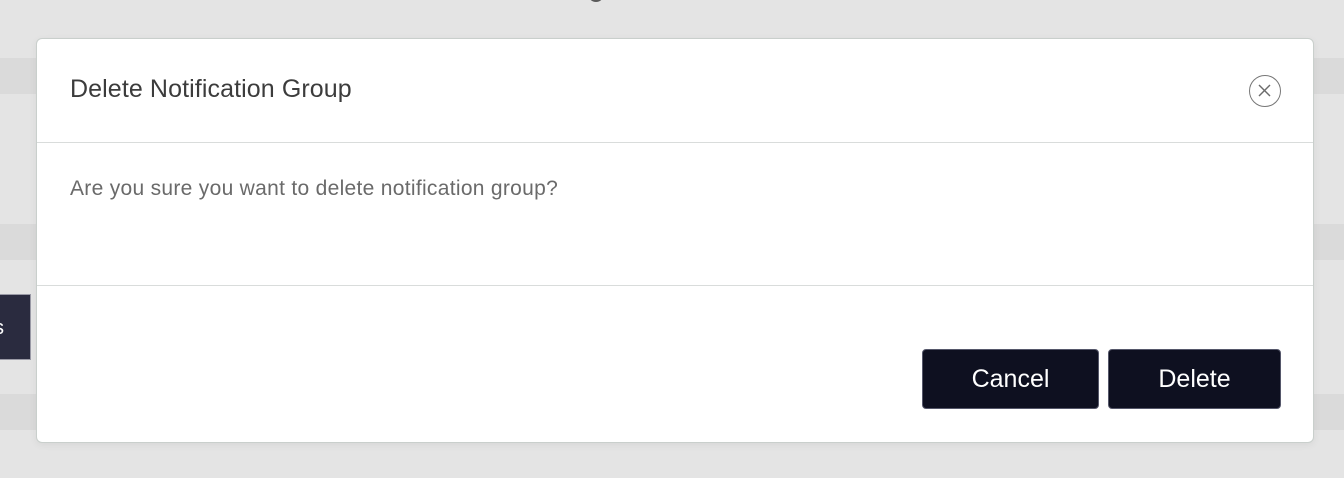  Describe the element at coordinates (15, 327) in the screenshot. I see `background-side-button: s` at that location.